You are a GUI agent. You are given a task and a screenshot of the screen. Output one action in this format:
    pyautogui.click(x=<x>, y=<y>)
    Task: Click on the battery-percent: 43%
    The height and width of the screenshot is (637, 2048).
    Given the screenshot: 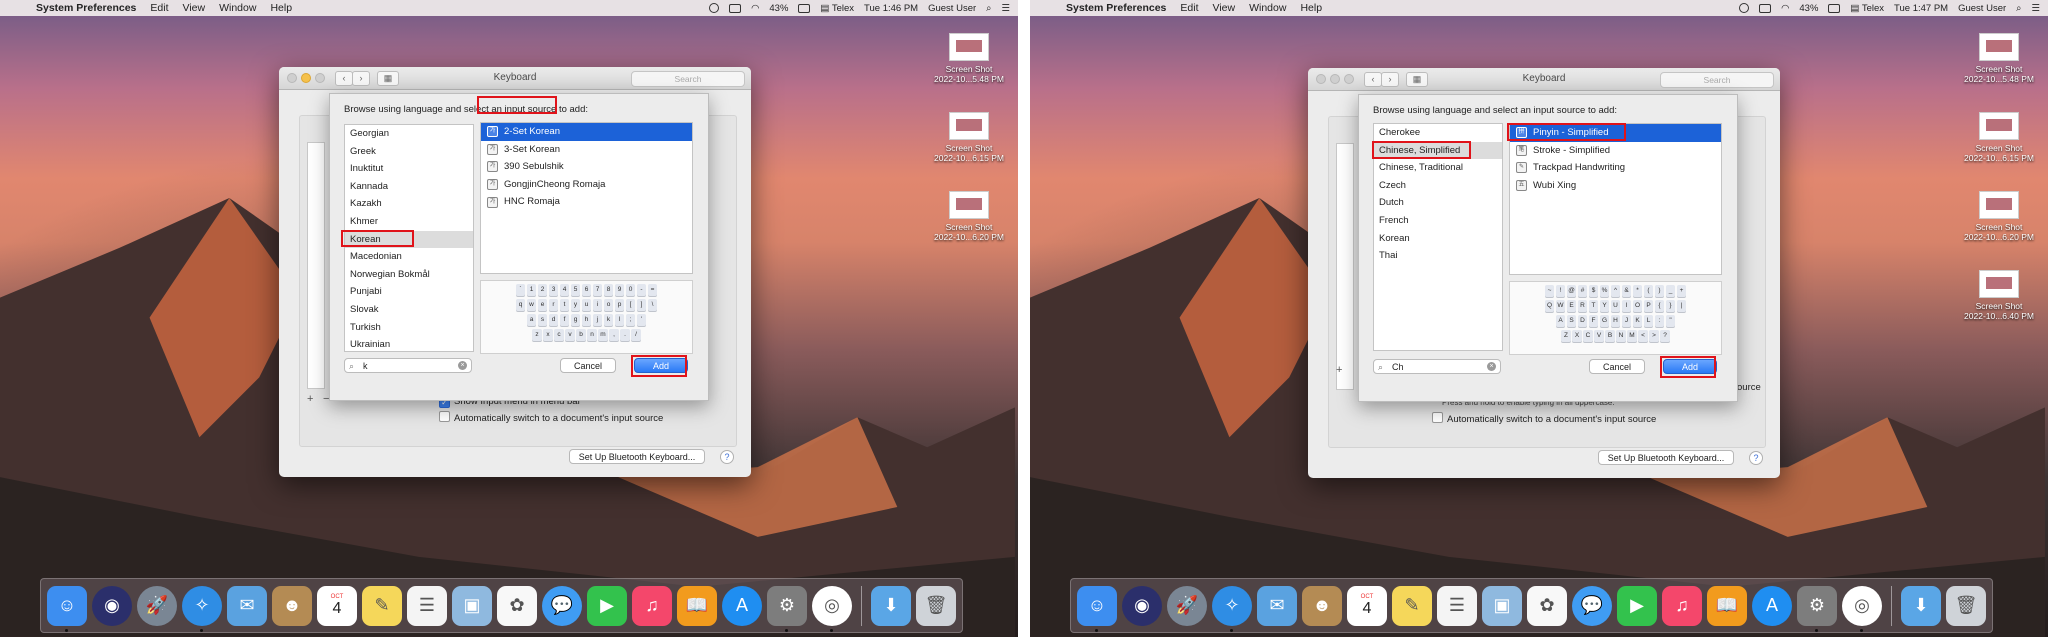 What is the action you would take?
    pyautogui.click(x=1808, y=8)
    